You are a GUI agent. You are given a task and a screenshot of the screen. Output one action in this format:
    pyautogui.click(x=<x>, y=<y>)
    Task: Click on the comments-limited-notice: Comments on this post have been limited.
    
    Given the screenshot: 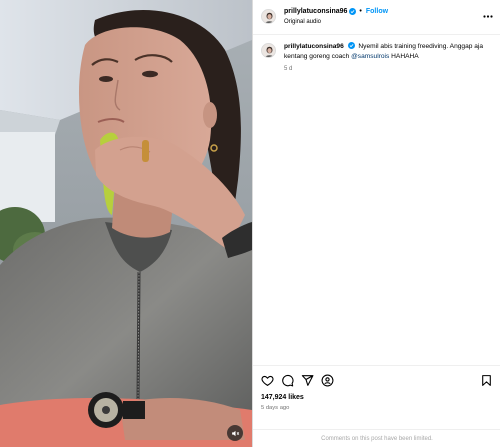 What is the action you would take?
    pyautogui.click(x=376, y=438)
    